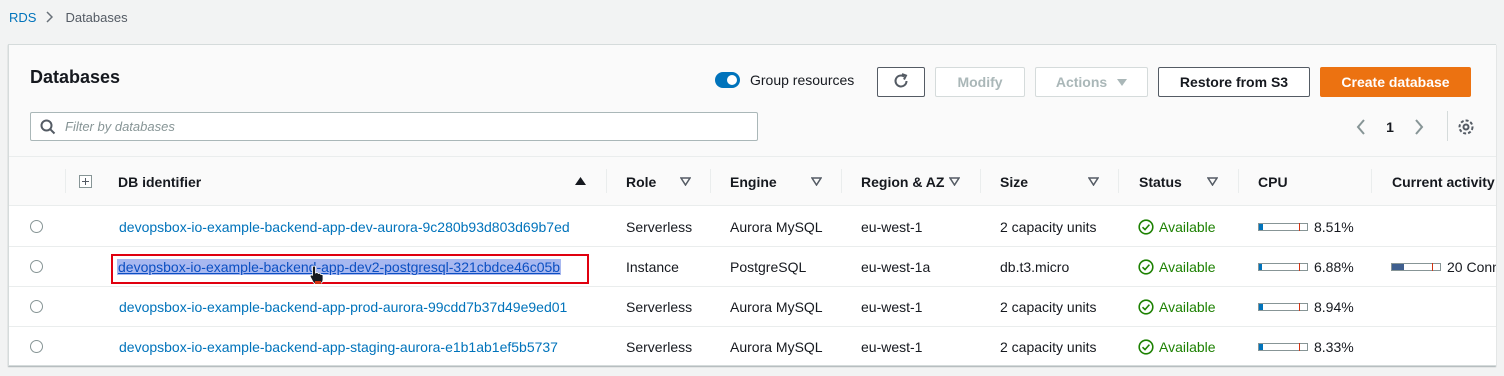  I want to click on cpu-value: 8.33%, so click(1334, 347).